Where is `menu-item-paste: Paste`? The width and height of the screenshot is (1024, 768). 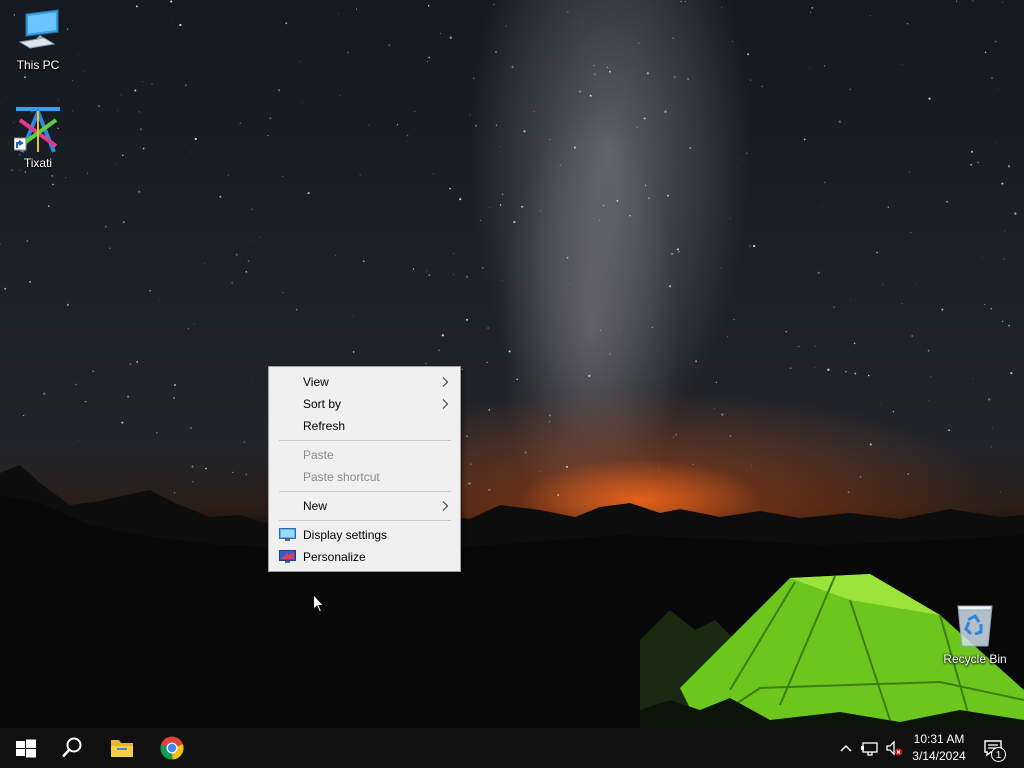
menu-item-paste: Paste is located at coordinates (364, 455).